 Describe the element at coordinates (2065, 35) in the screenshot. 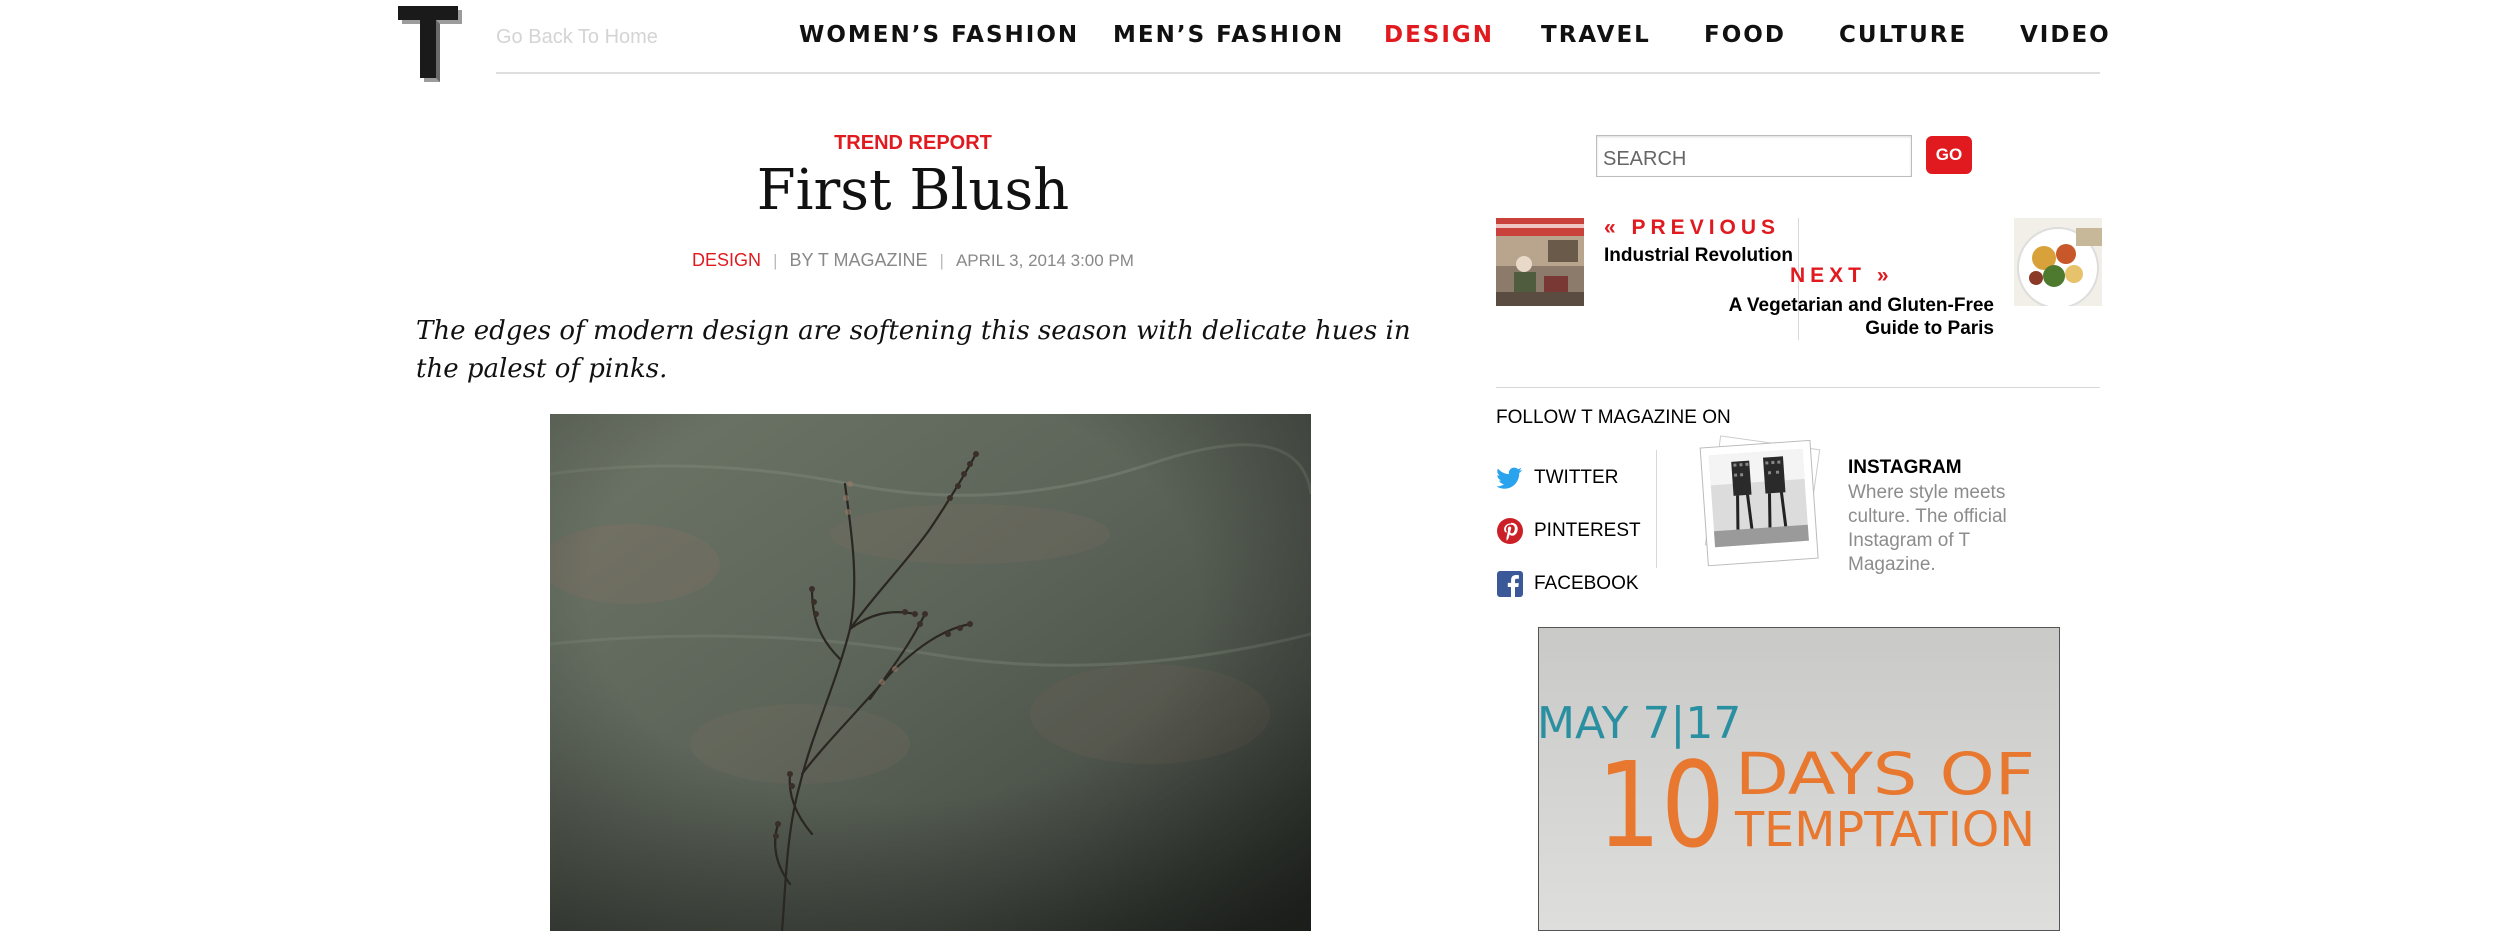

I see `nav-video: VIDEO` at that location.